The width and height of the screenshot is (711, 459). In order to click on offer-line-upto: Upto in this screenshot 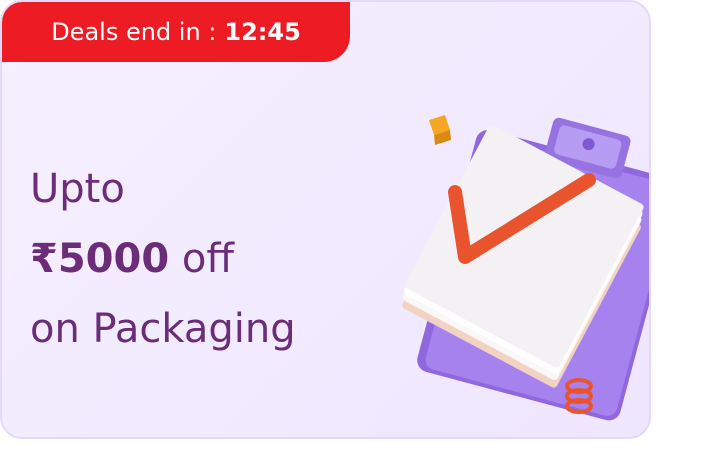, I will do `click(77, 189)`.